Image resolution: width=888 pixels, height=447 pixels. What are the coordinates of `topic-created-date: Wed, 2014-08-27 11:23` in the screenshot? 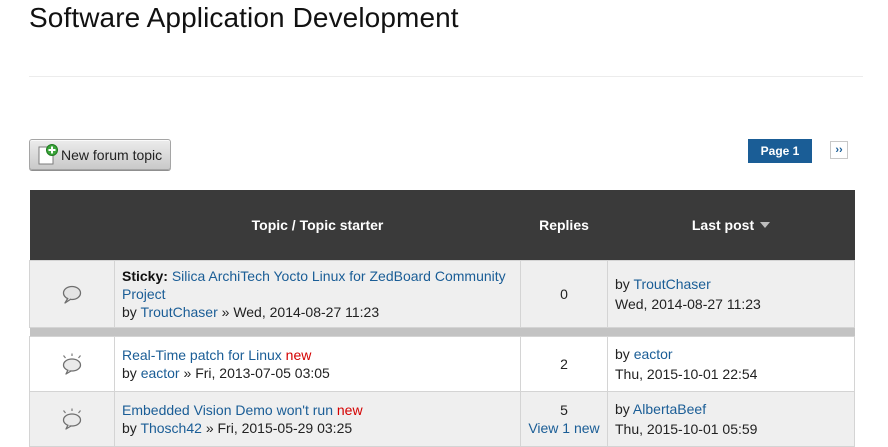 It's located at (306, 312).